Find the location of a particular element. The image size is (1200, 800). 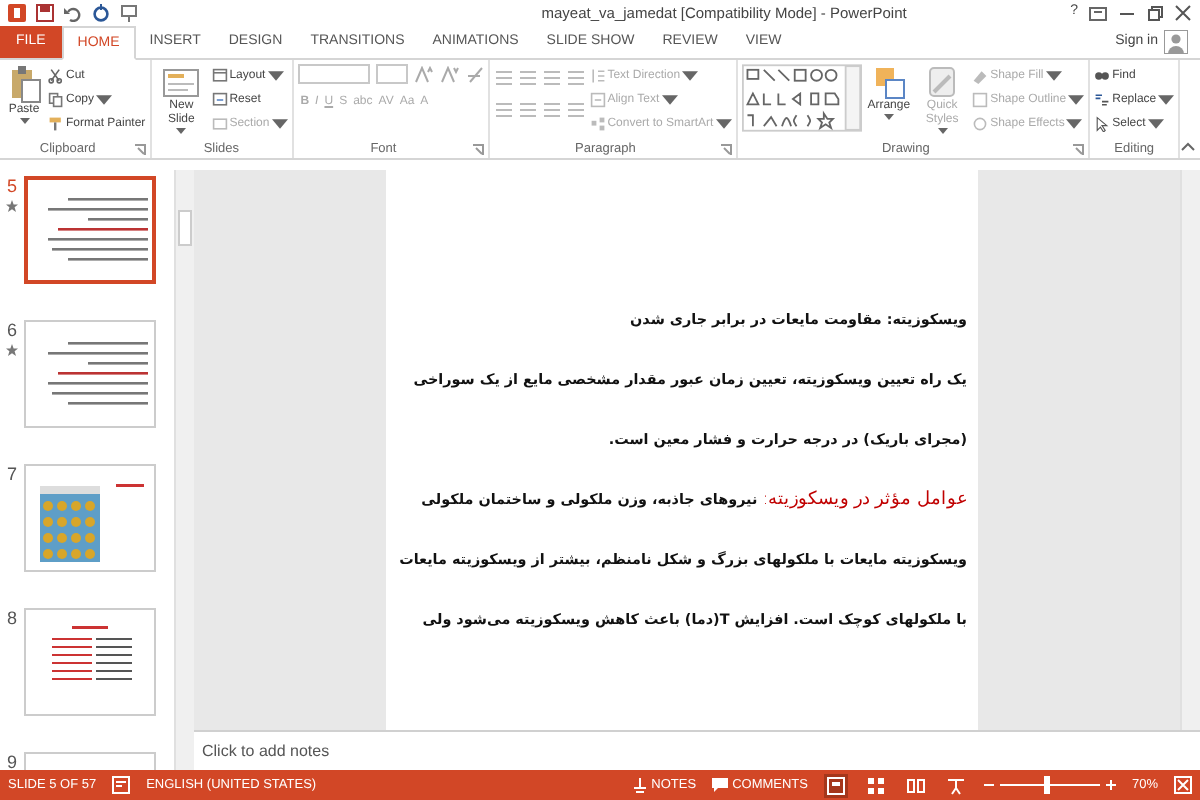

text-direction-icon is located at coordinates (597, 76).